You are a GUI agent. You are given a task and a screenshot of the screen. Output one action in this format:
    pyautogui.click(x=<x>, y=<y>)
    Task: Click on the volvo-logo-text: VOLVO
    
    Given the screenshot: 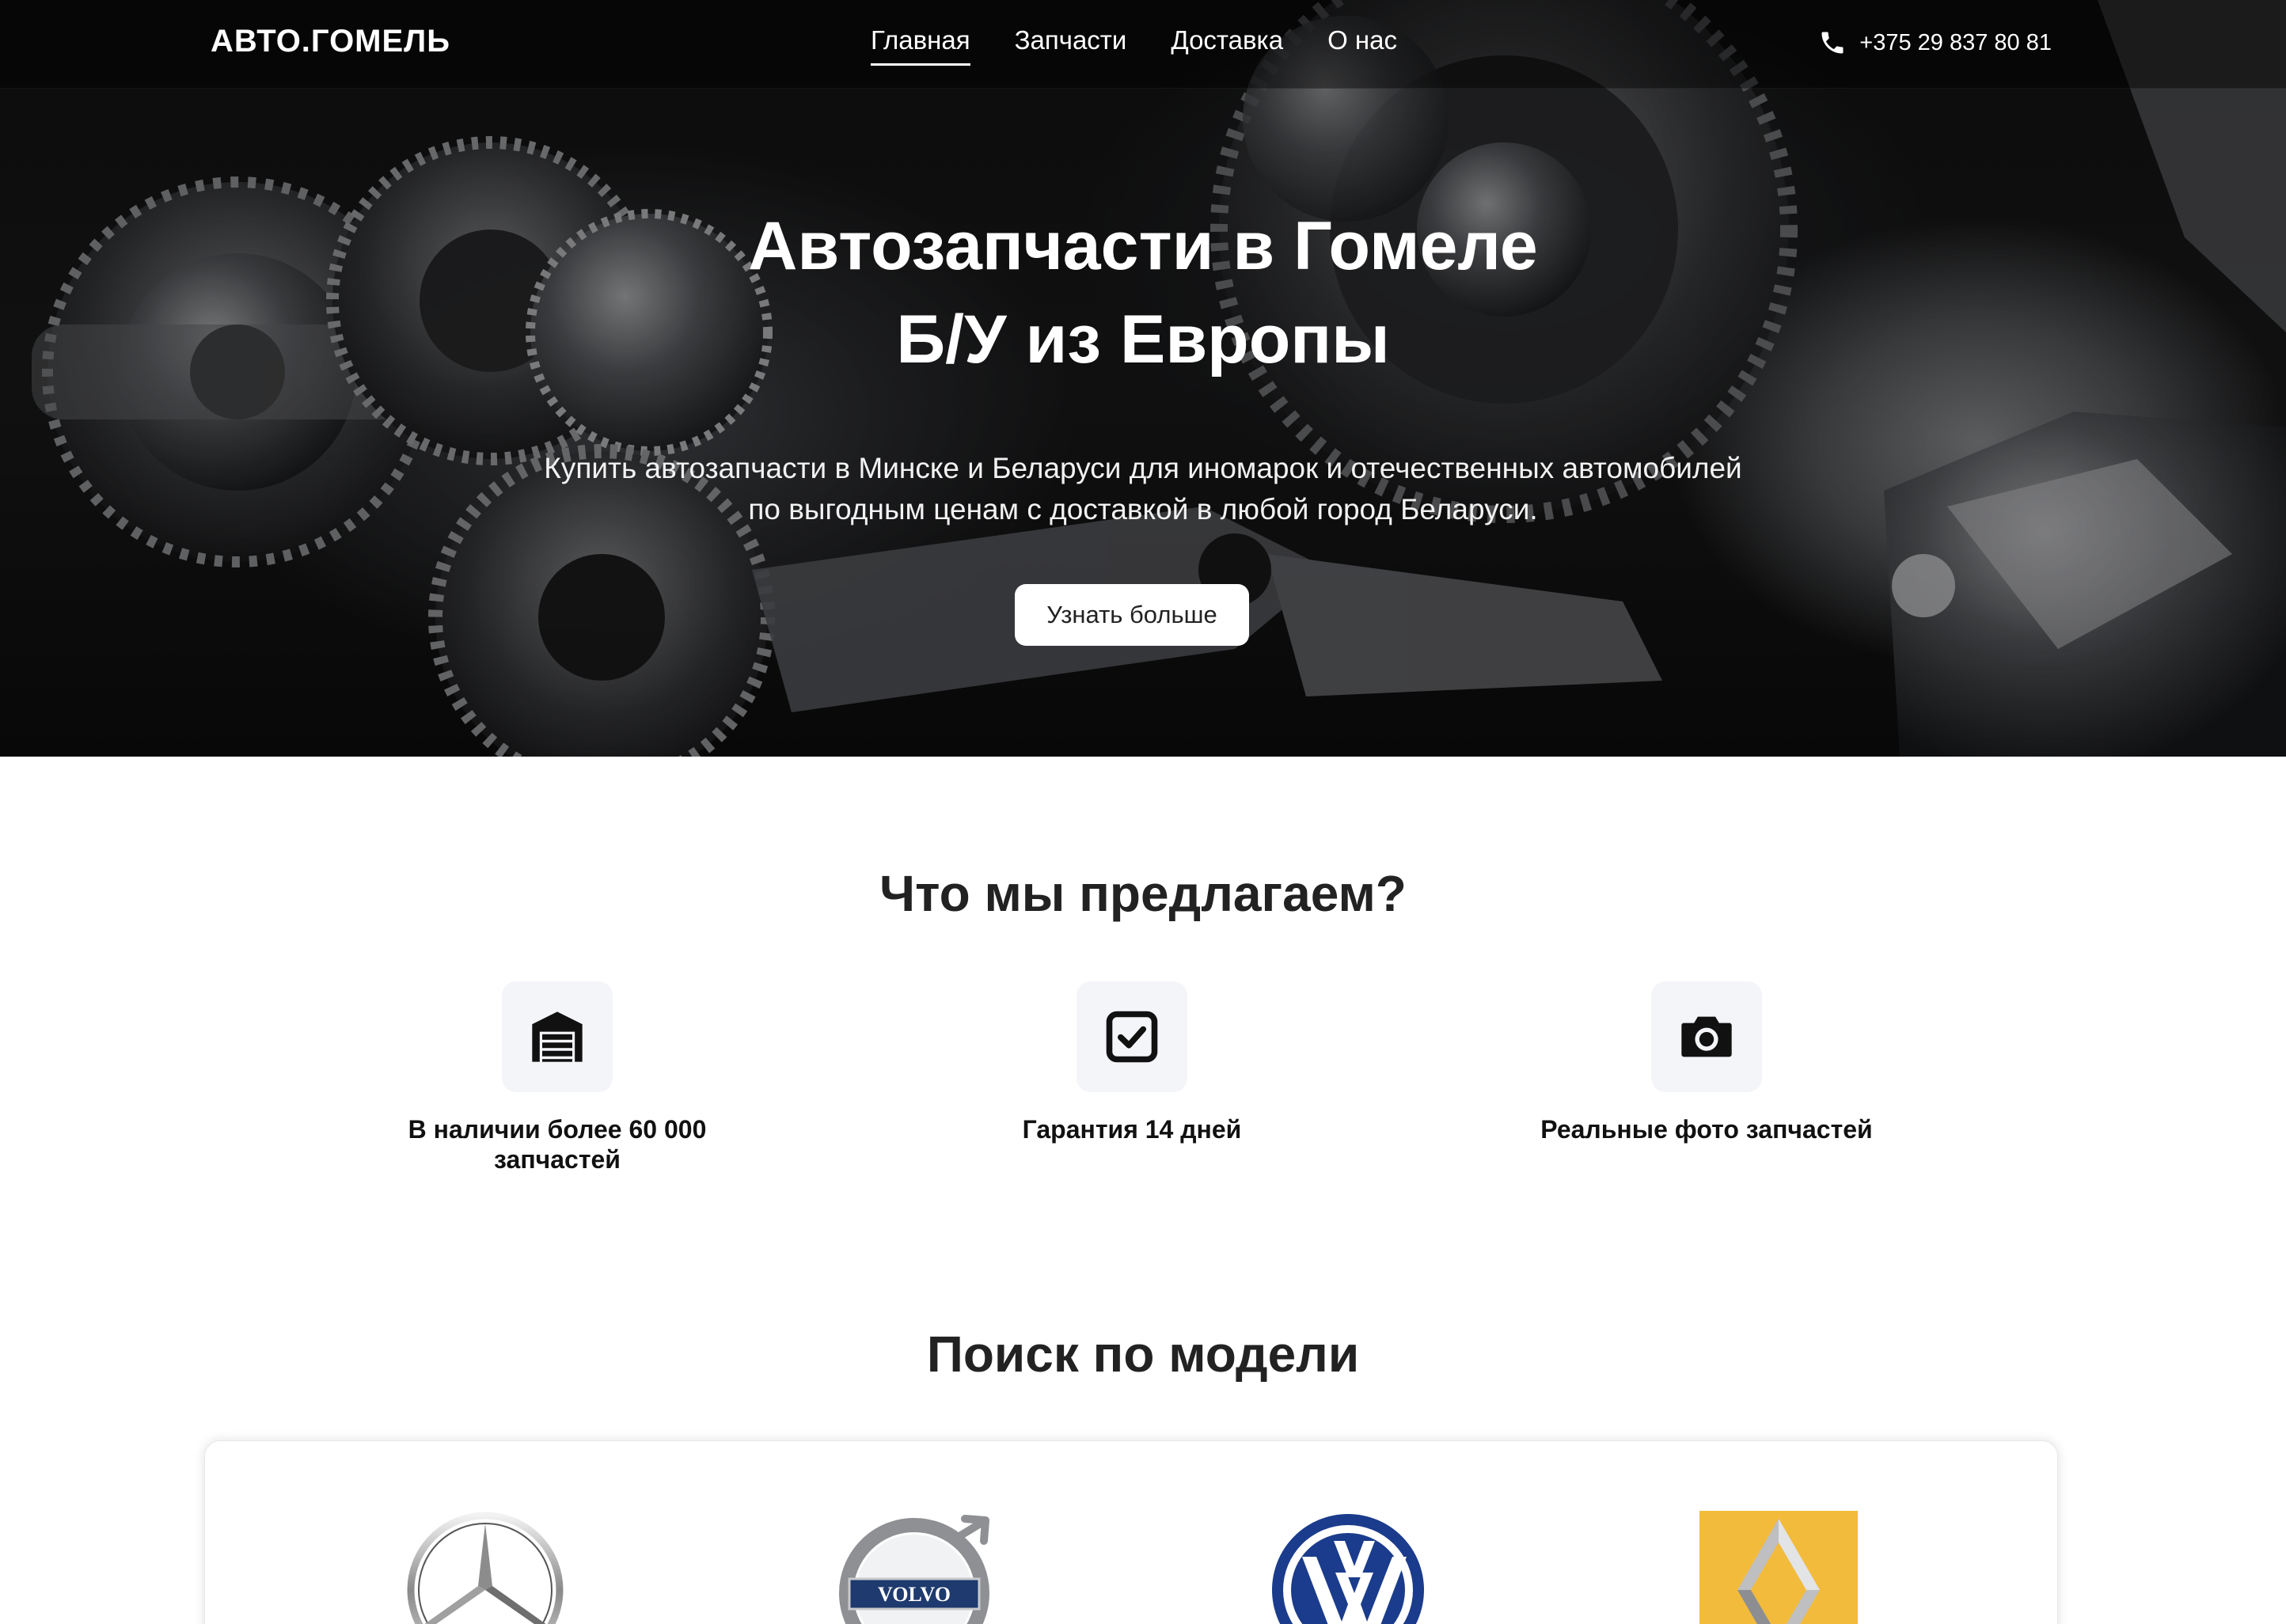 What is the action you would take?
    pyautogui.click(x=915, y=1594)
    